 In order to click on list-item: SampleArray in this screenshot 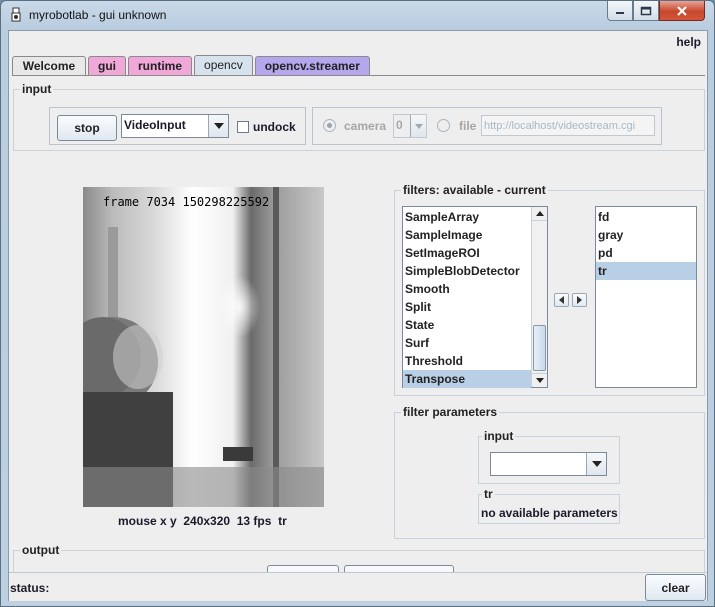, I will do `click(467, 217)`.